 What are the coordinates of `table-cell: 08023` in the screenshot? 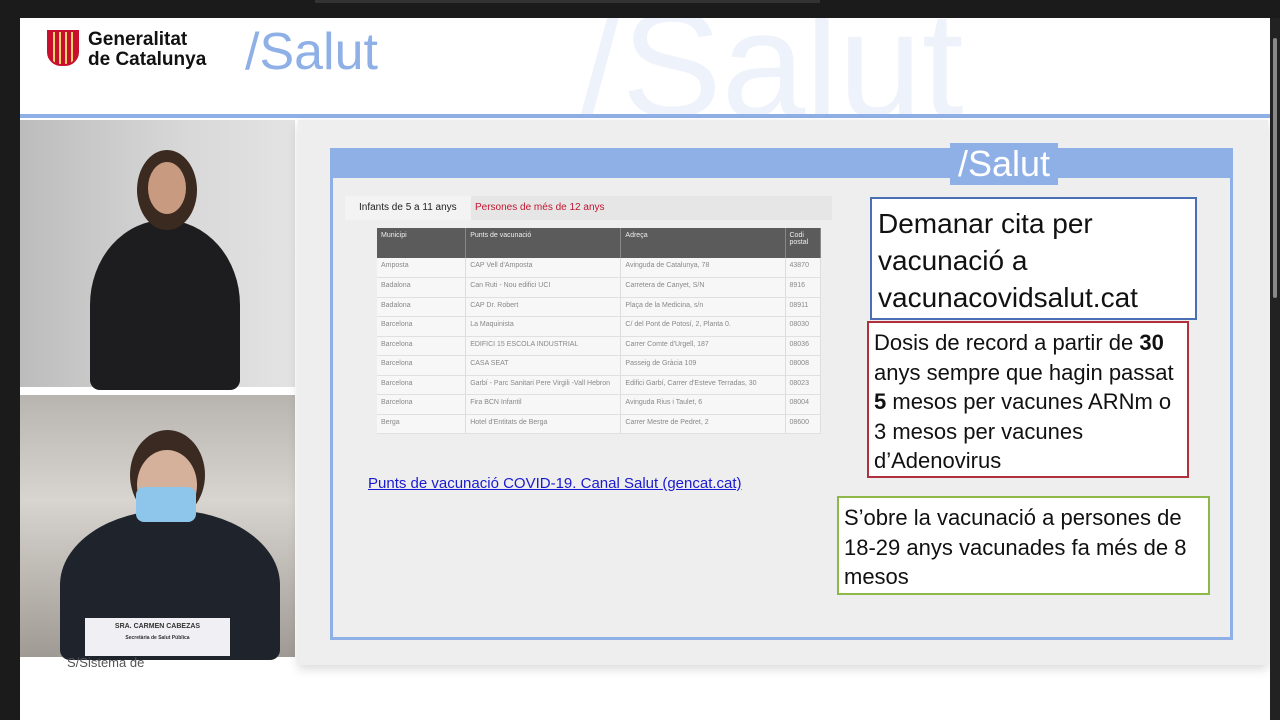 It's located at (803, 385).